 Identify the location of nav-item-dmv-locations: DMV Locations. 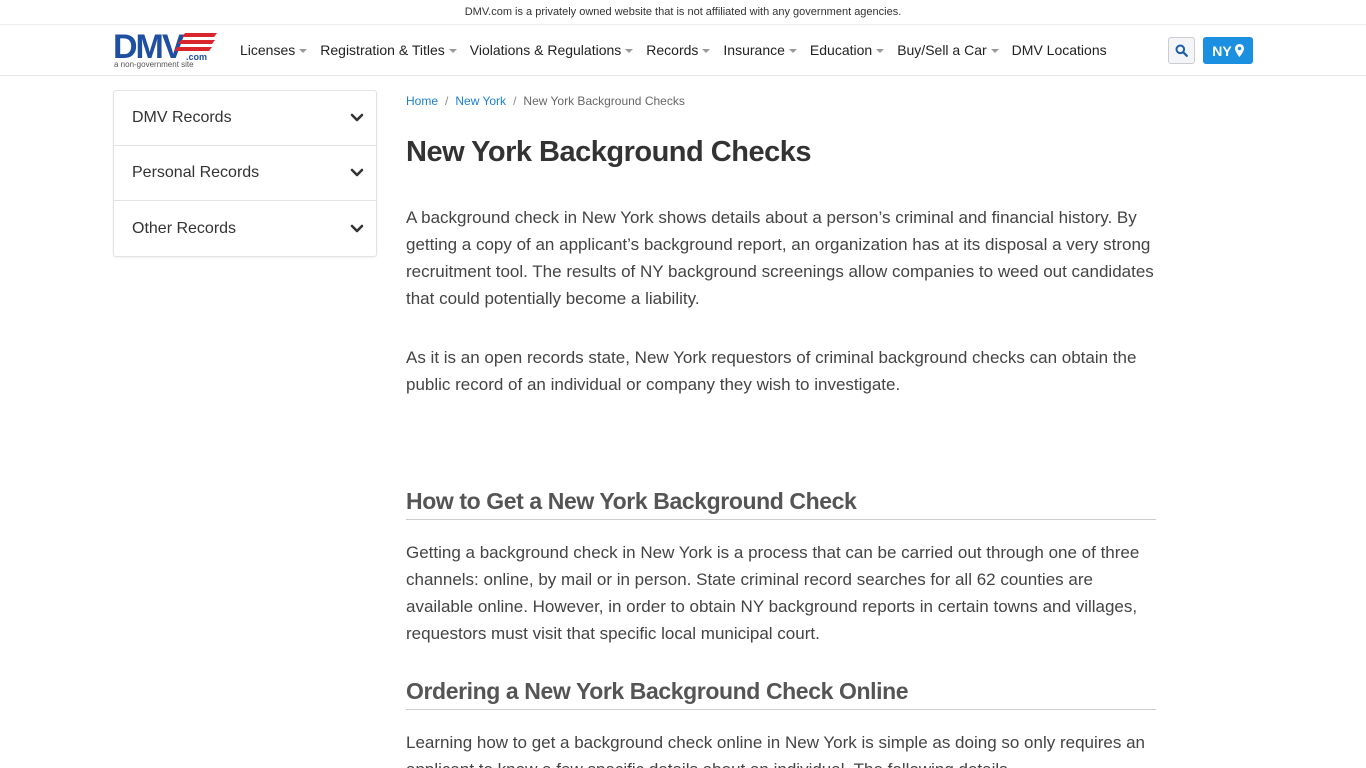
(1059, 50).